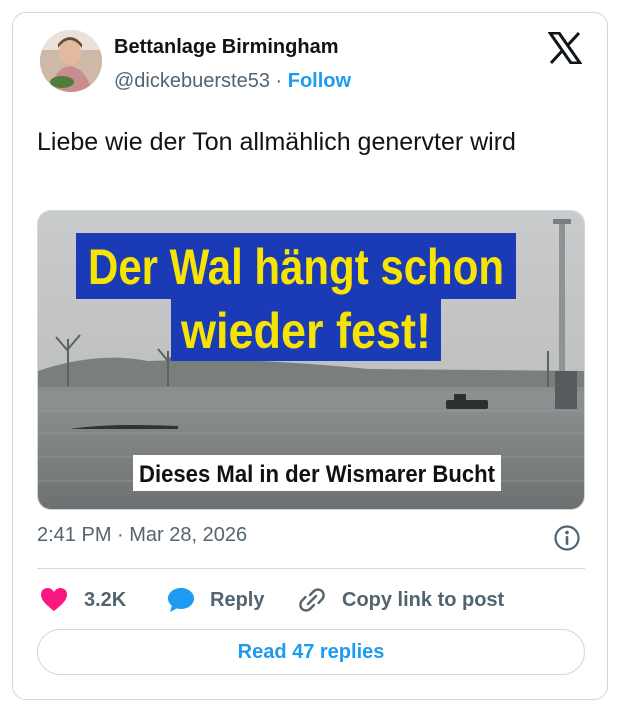  What do you see at coordinates (296, 267) in the screenshot?
I see `headline-line1: Der Wal hängt schon` at bounding box center [296, 267].